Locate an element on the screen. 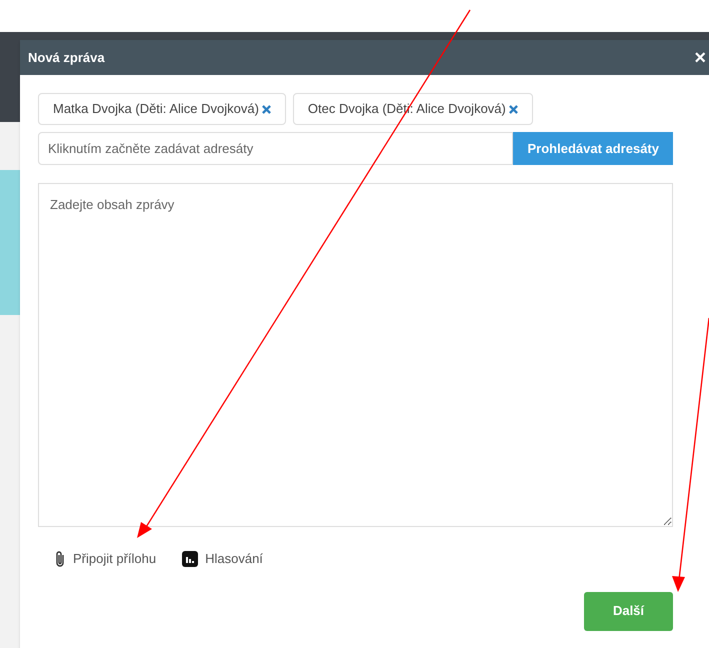  recipient-input: Kliknutím začněte zadávat adresáty is located at coordinates (276, 148).